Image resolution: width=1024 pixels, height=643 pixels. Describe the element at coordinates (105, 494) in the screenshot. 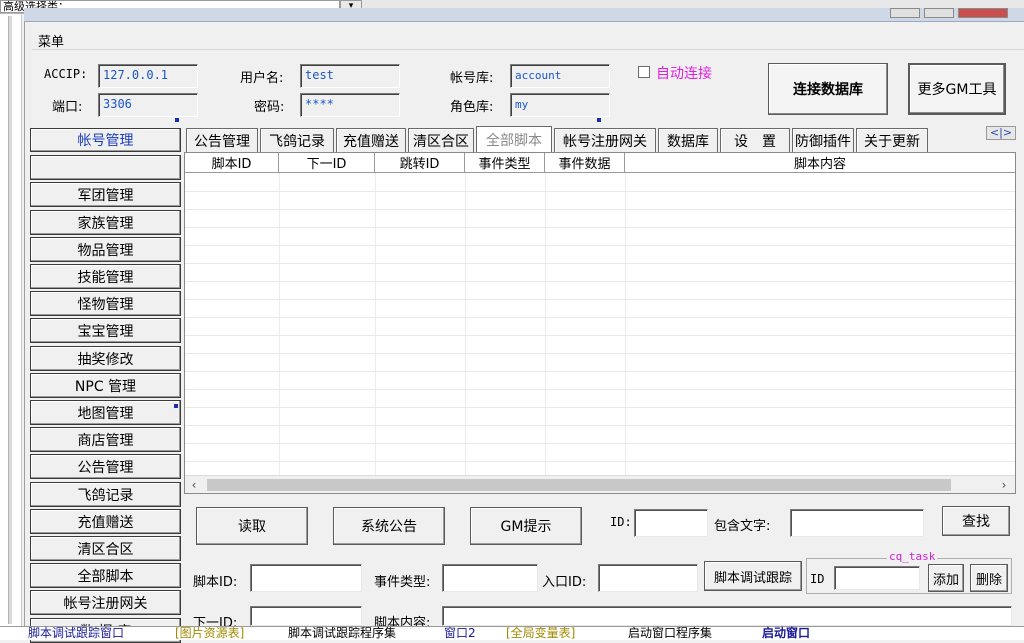

I see `nav-item: 飞鸽记录` at that location.